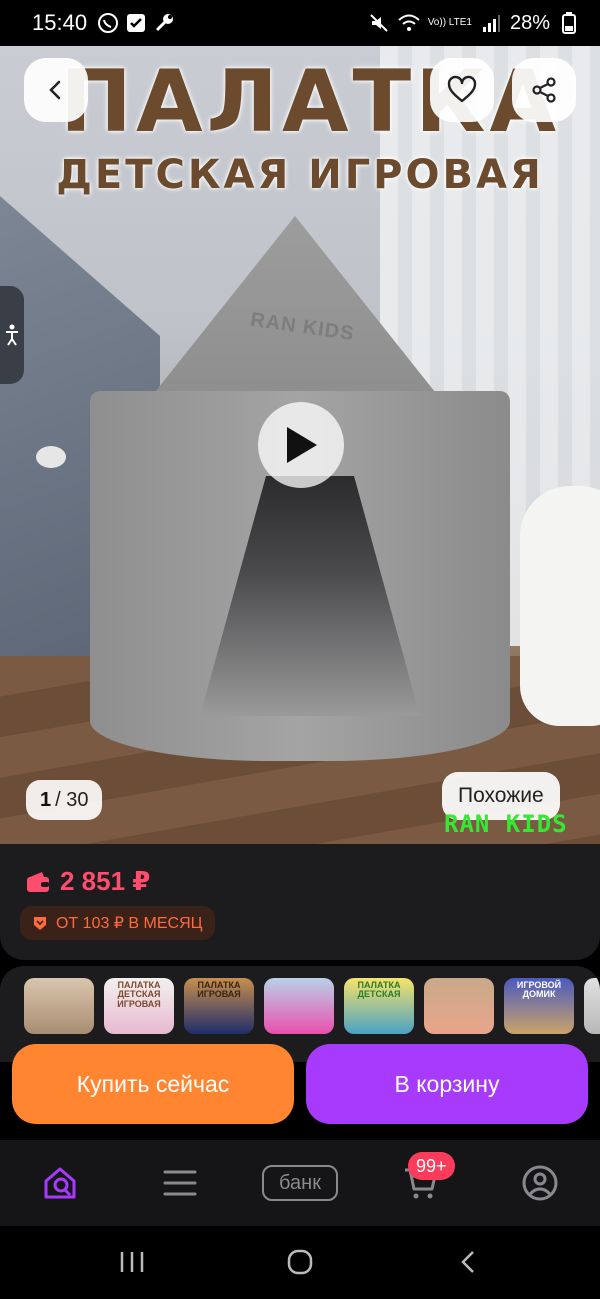  I want to click on image-light-switch, so click(51, 457).